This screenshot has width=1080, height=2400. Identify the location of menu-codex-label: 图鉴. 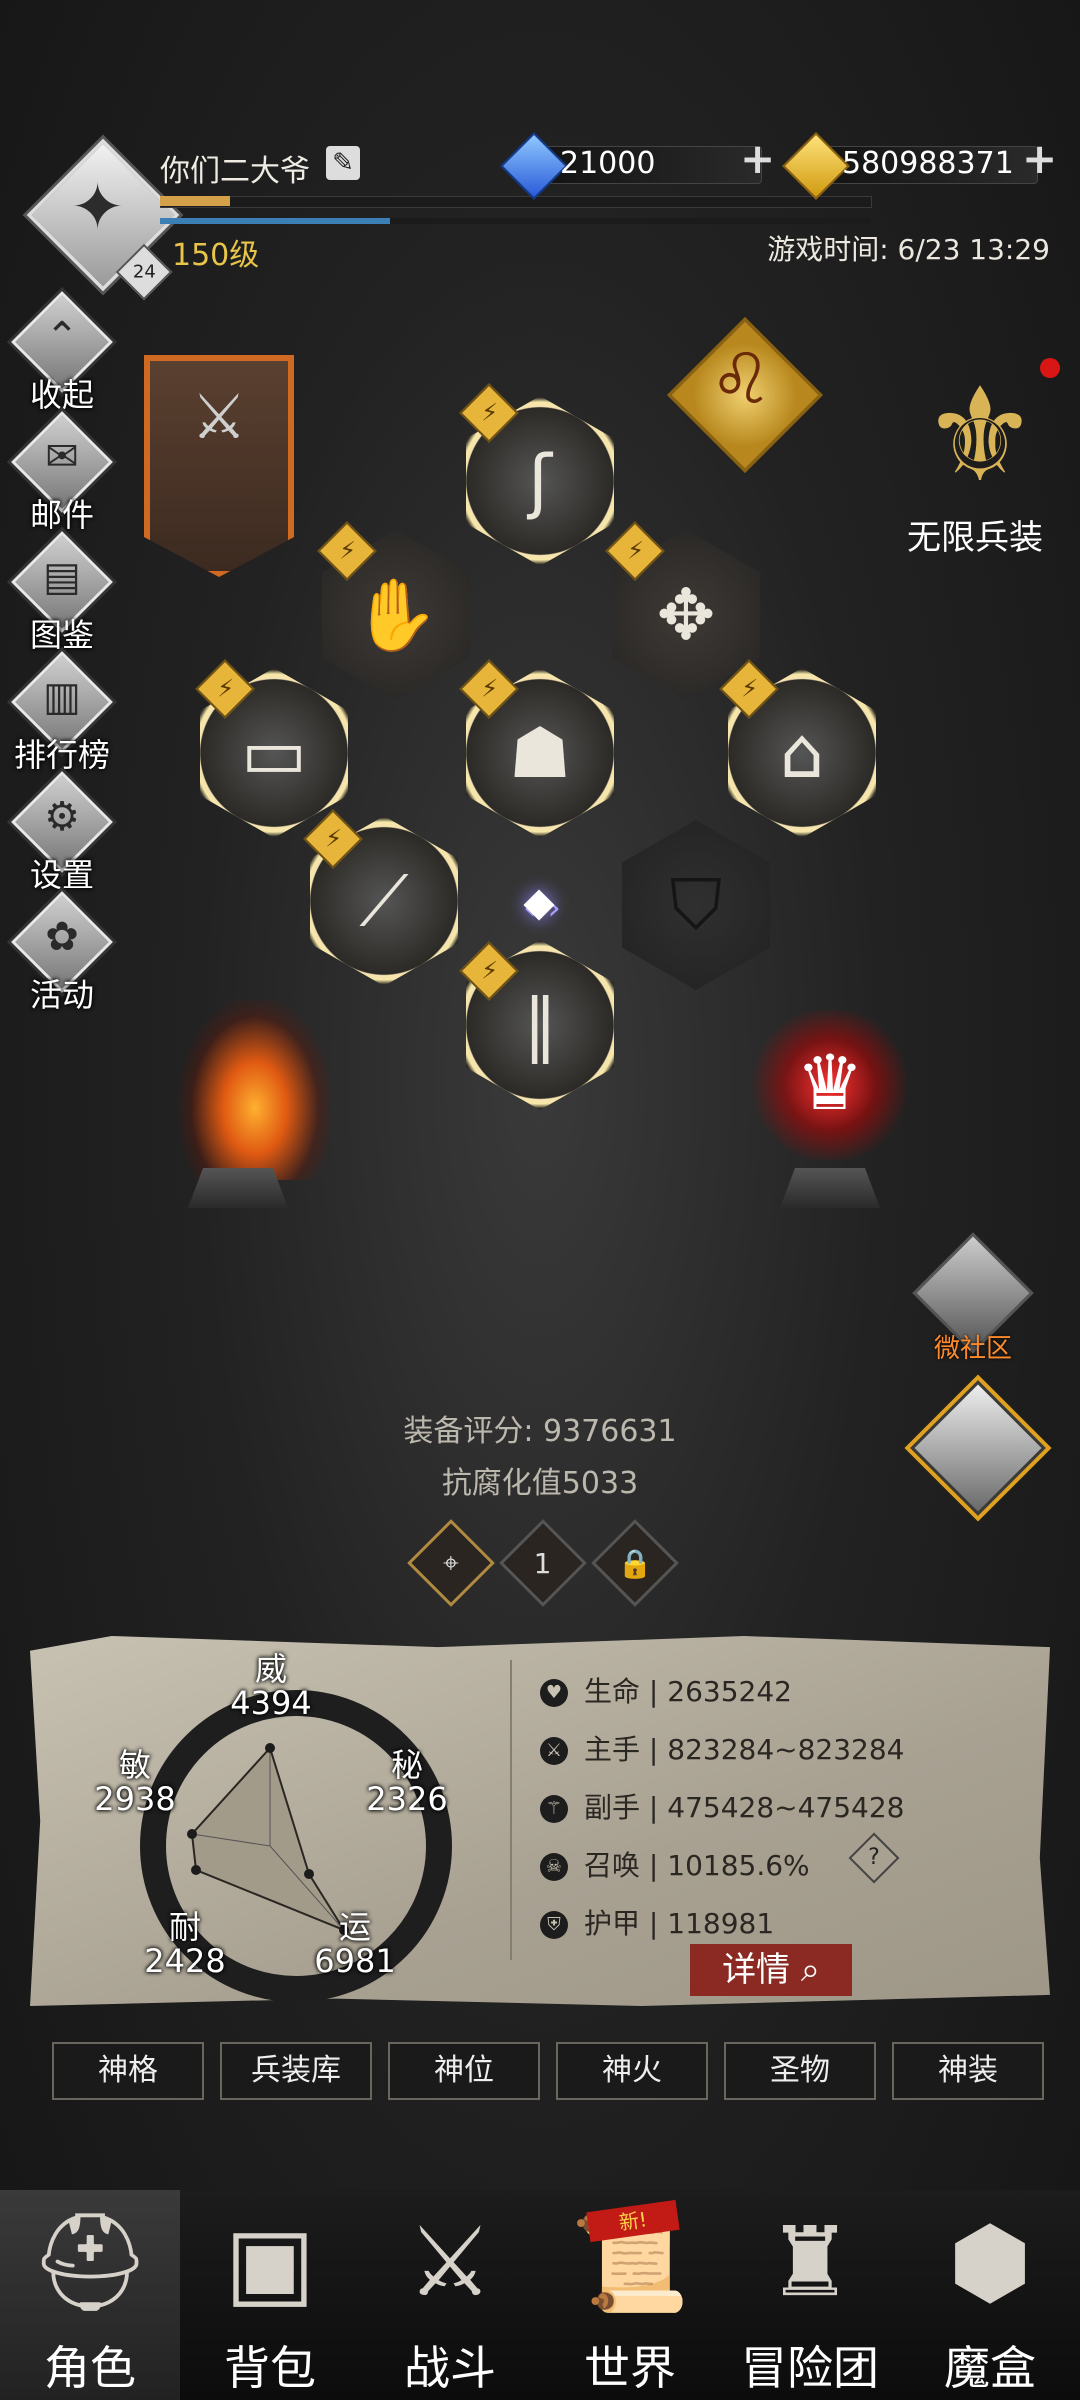
(61, 635).